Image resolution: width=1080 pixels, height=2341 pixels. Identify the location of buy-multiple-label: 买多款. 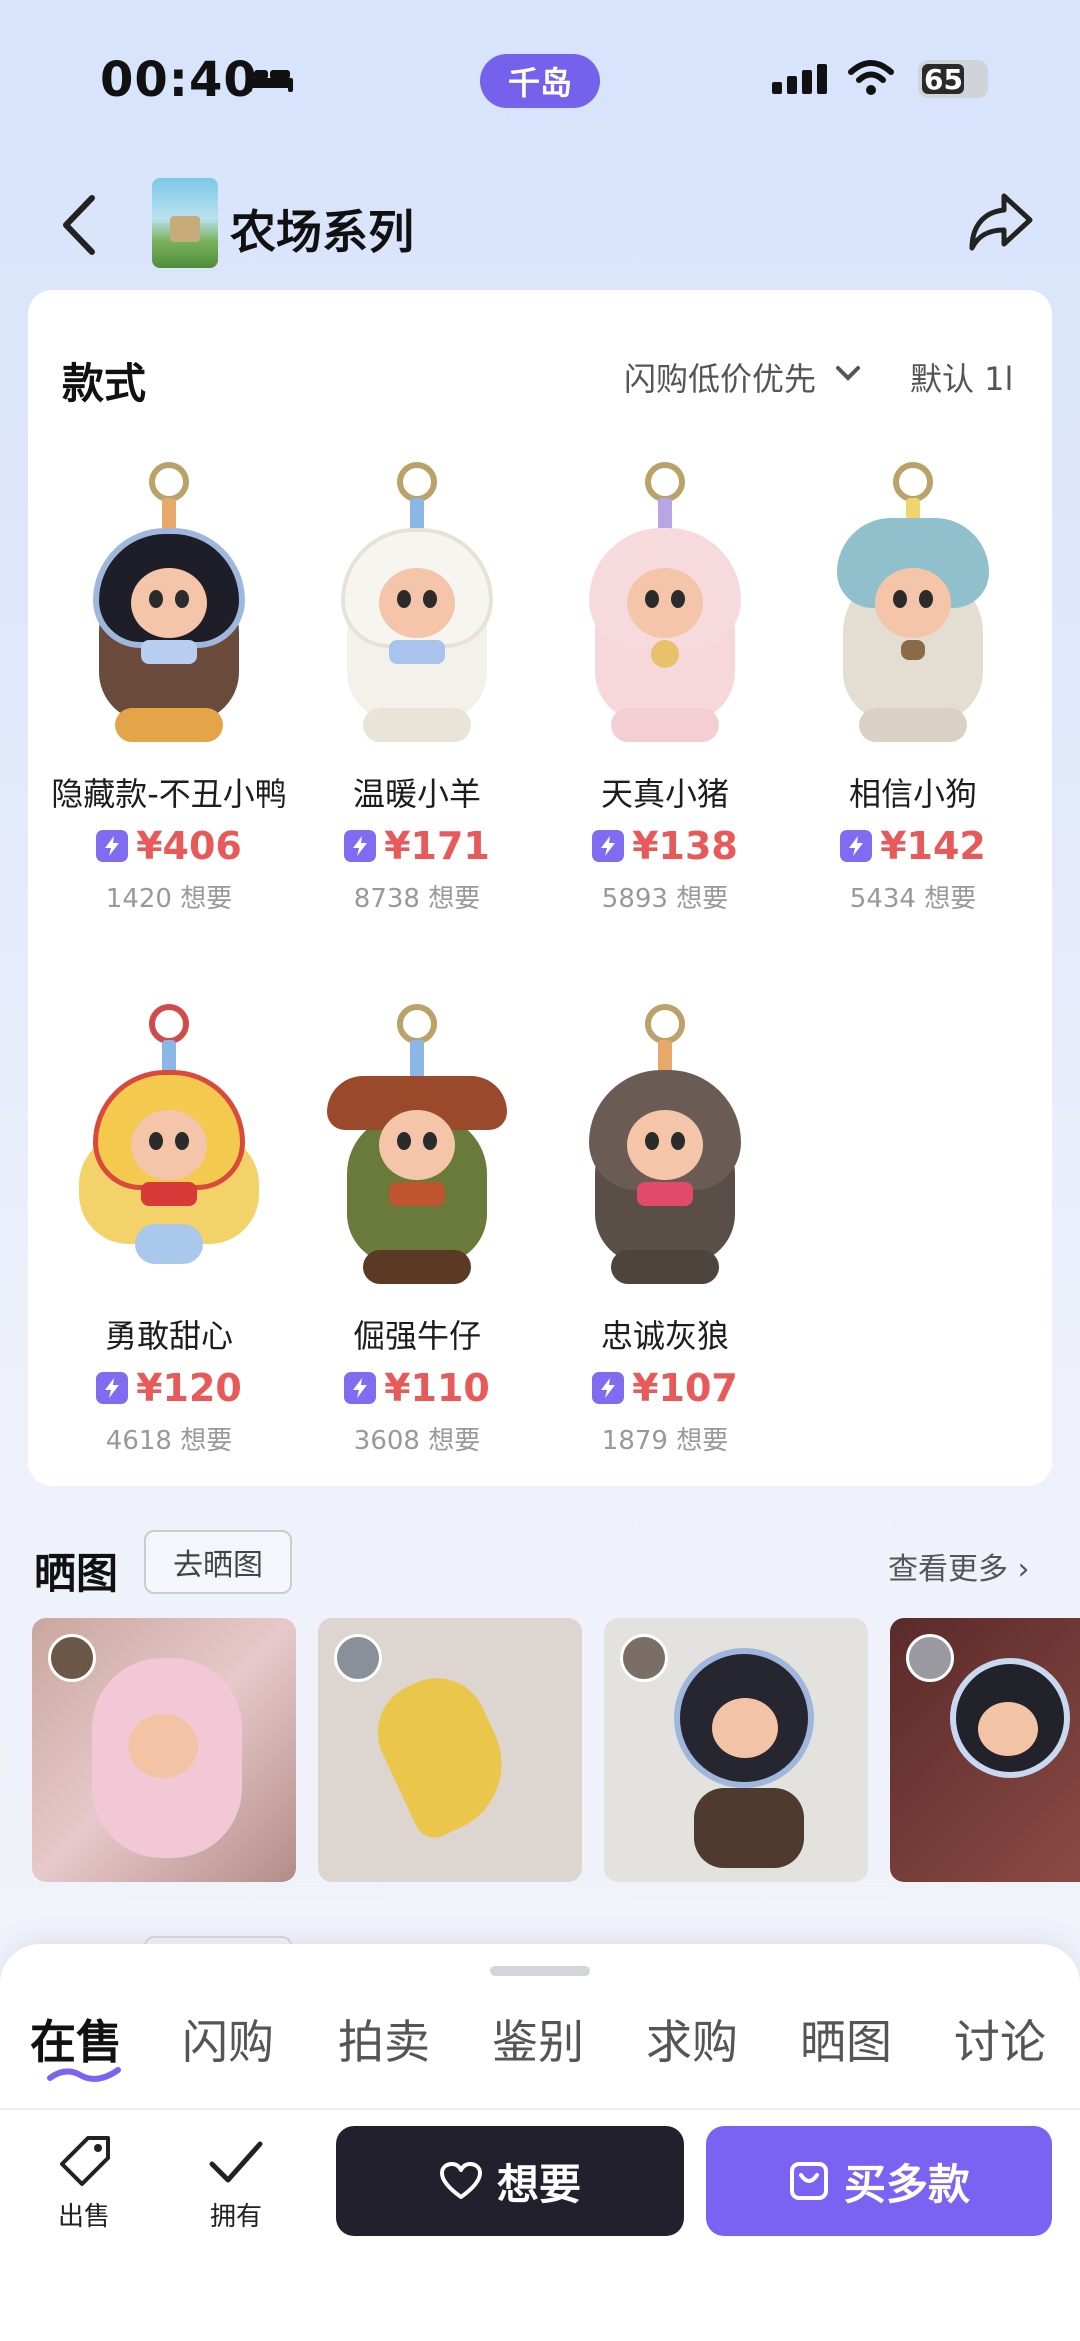
(906, 2184).